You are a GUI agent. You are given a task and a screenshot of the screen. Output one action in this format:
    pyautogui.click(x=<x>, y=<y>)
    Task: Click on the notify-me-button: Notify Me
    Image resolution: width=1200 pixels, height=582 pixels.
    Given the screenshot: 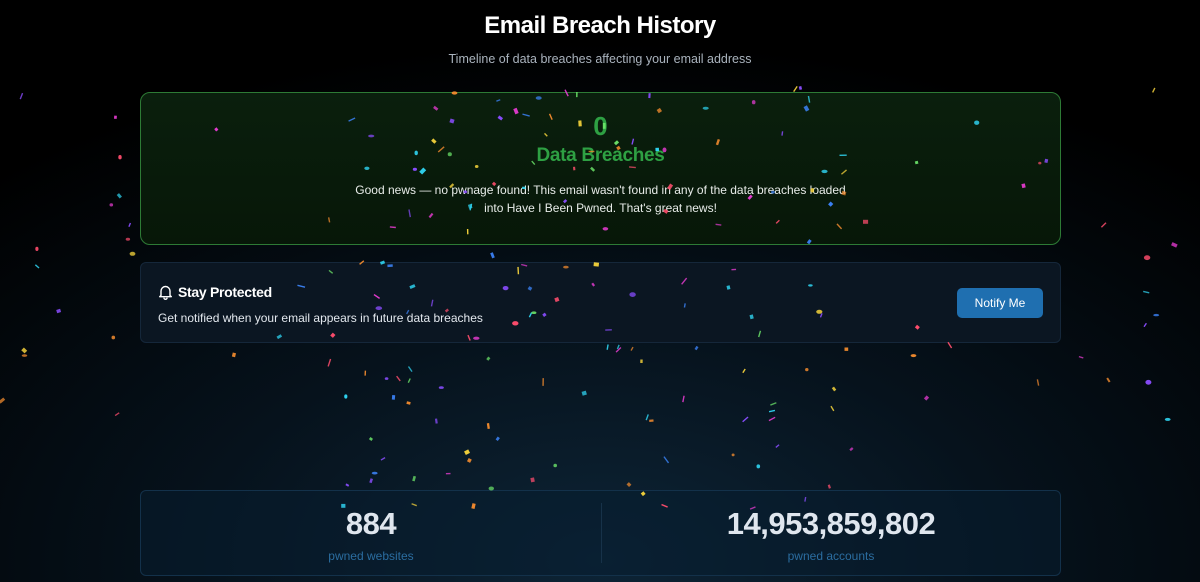 What is the action you would take?
    pyautogui.click(x=1000, y=303)
    